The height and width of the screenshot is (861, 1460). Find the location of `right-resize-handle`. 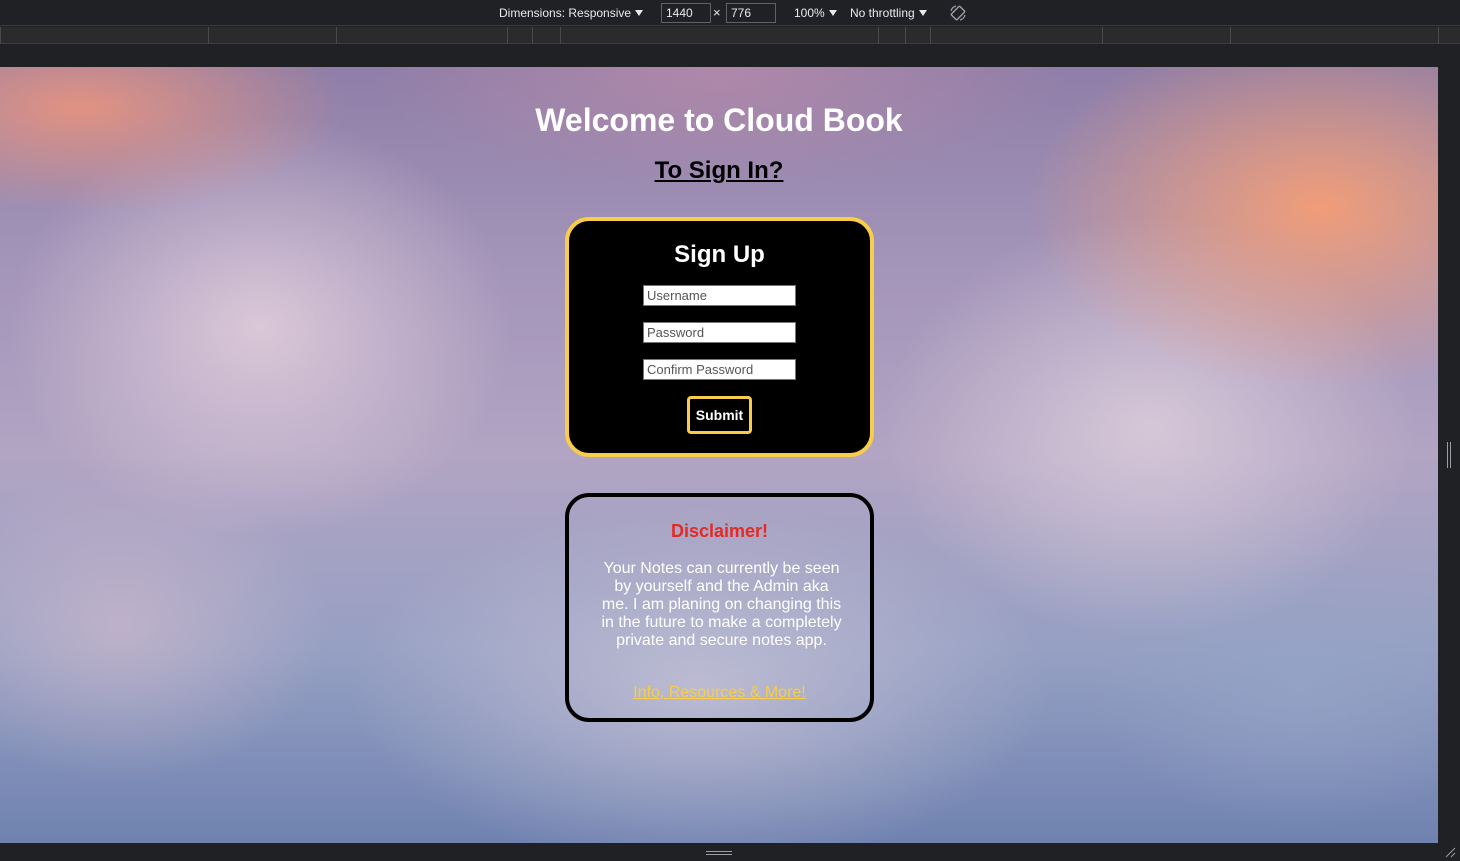

right-resize-handle is located at coordinates (1449, 455).